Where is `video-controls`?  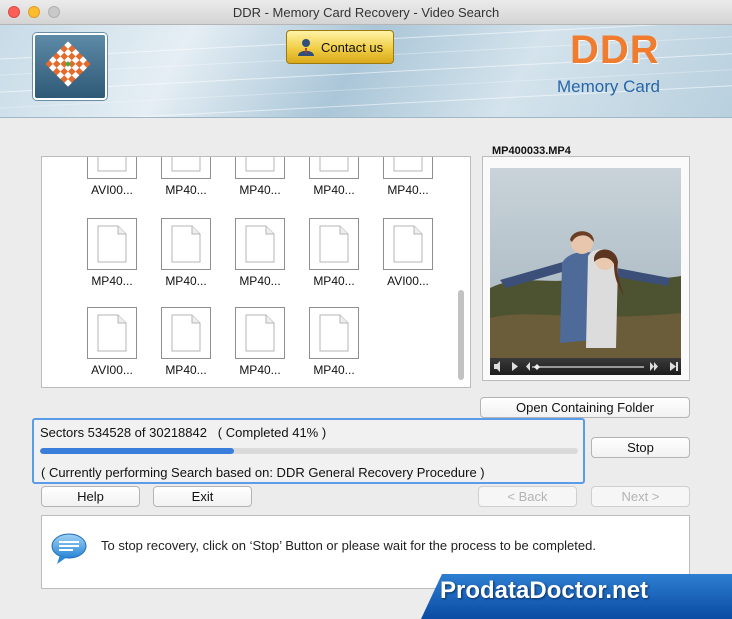
video-controls is located at coordinates (585, 366).